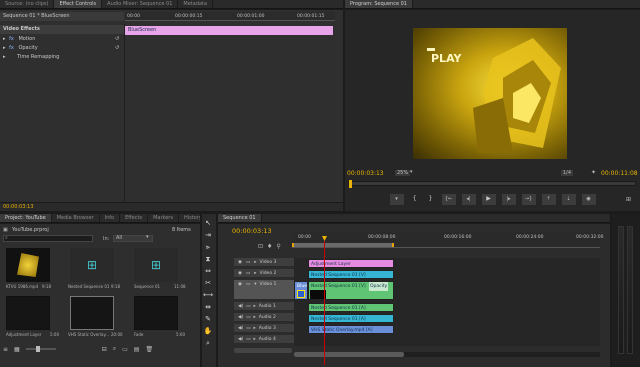 This screenshot has height=367, width=640. What do you see at coordinates (301, 290) in the screenshot?
I see `clip-bluescreen: Blue` at bounding box center [301, 290].